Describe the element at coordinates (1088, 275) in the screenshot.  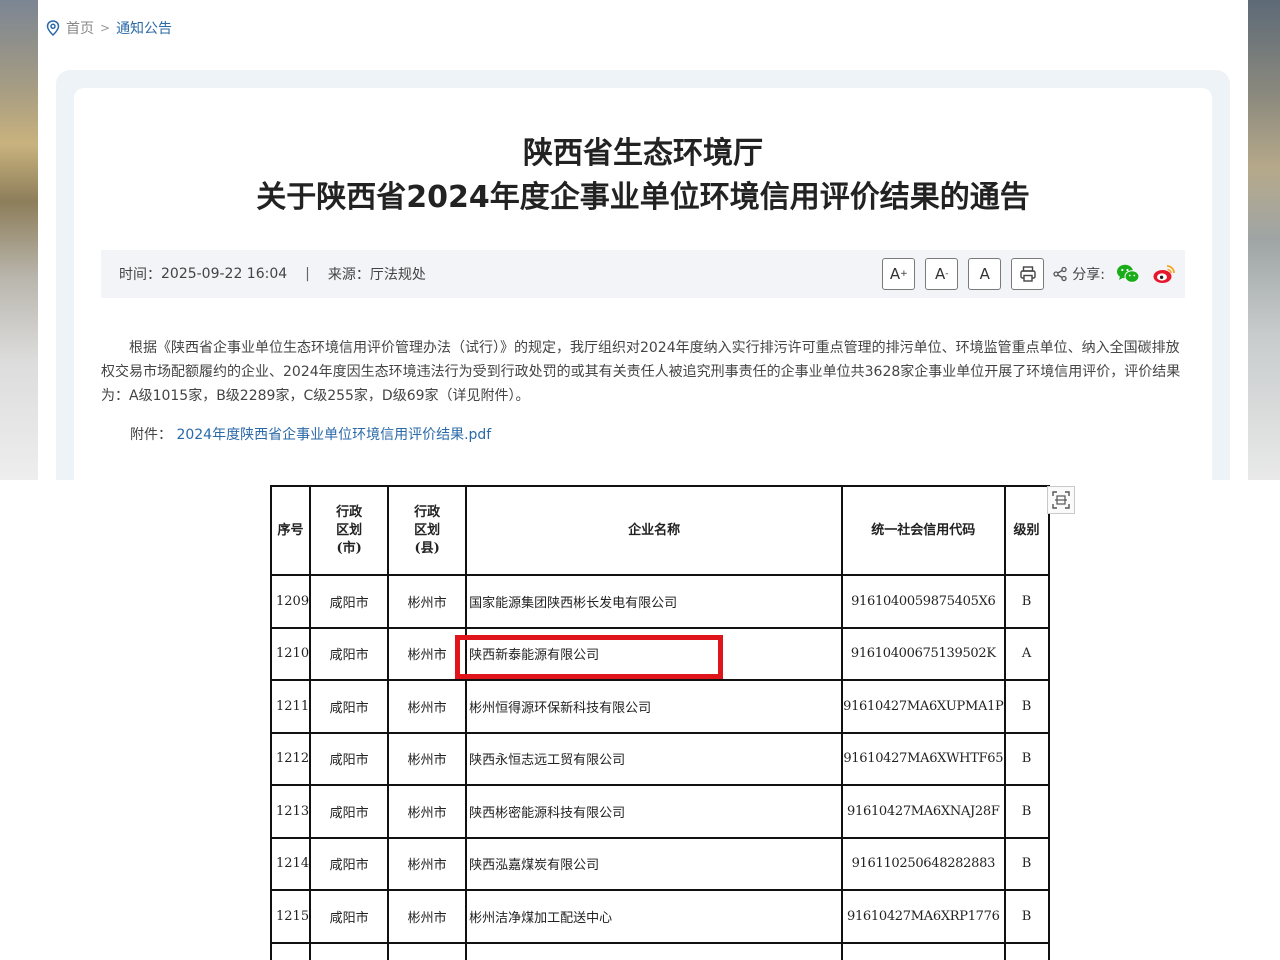
I see `share-label: 分享:` at that location.